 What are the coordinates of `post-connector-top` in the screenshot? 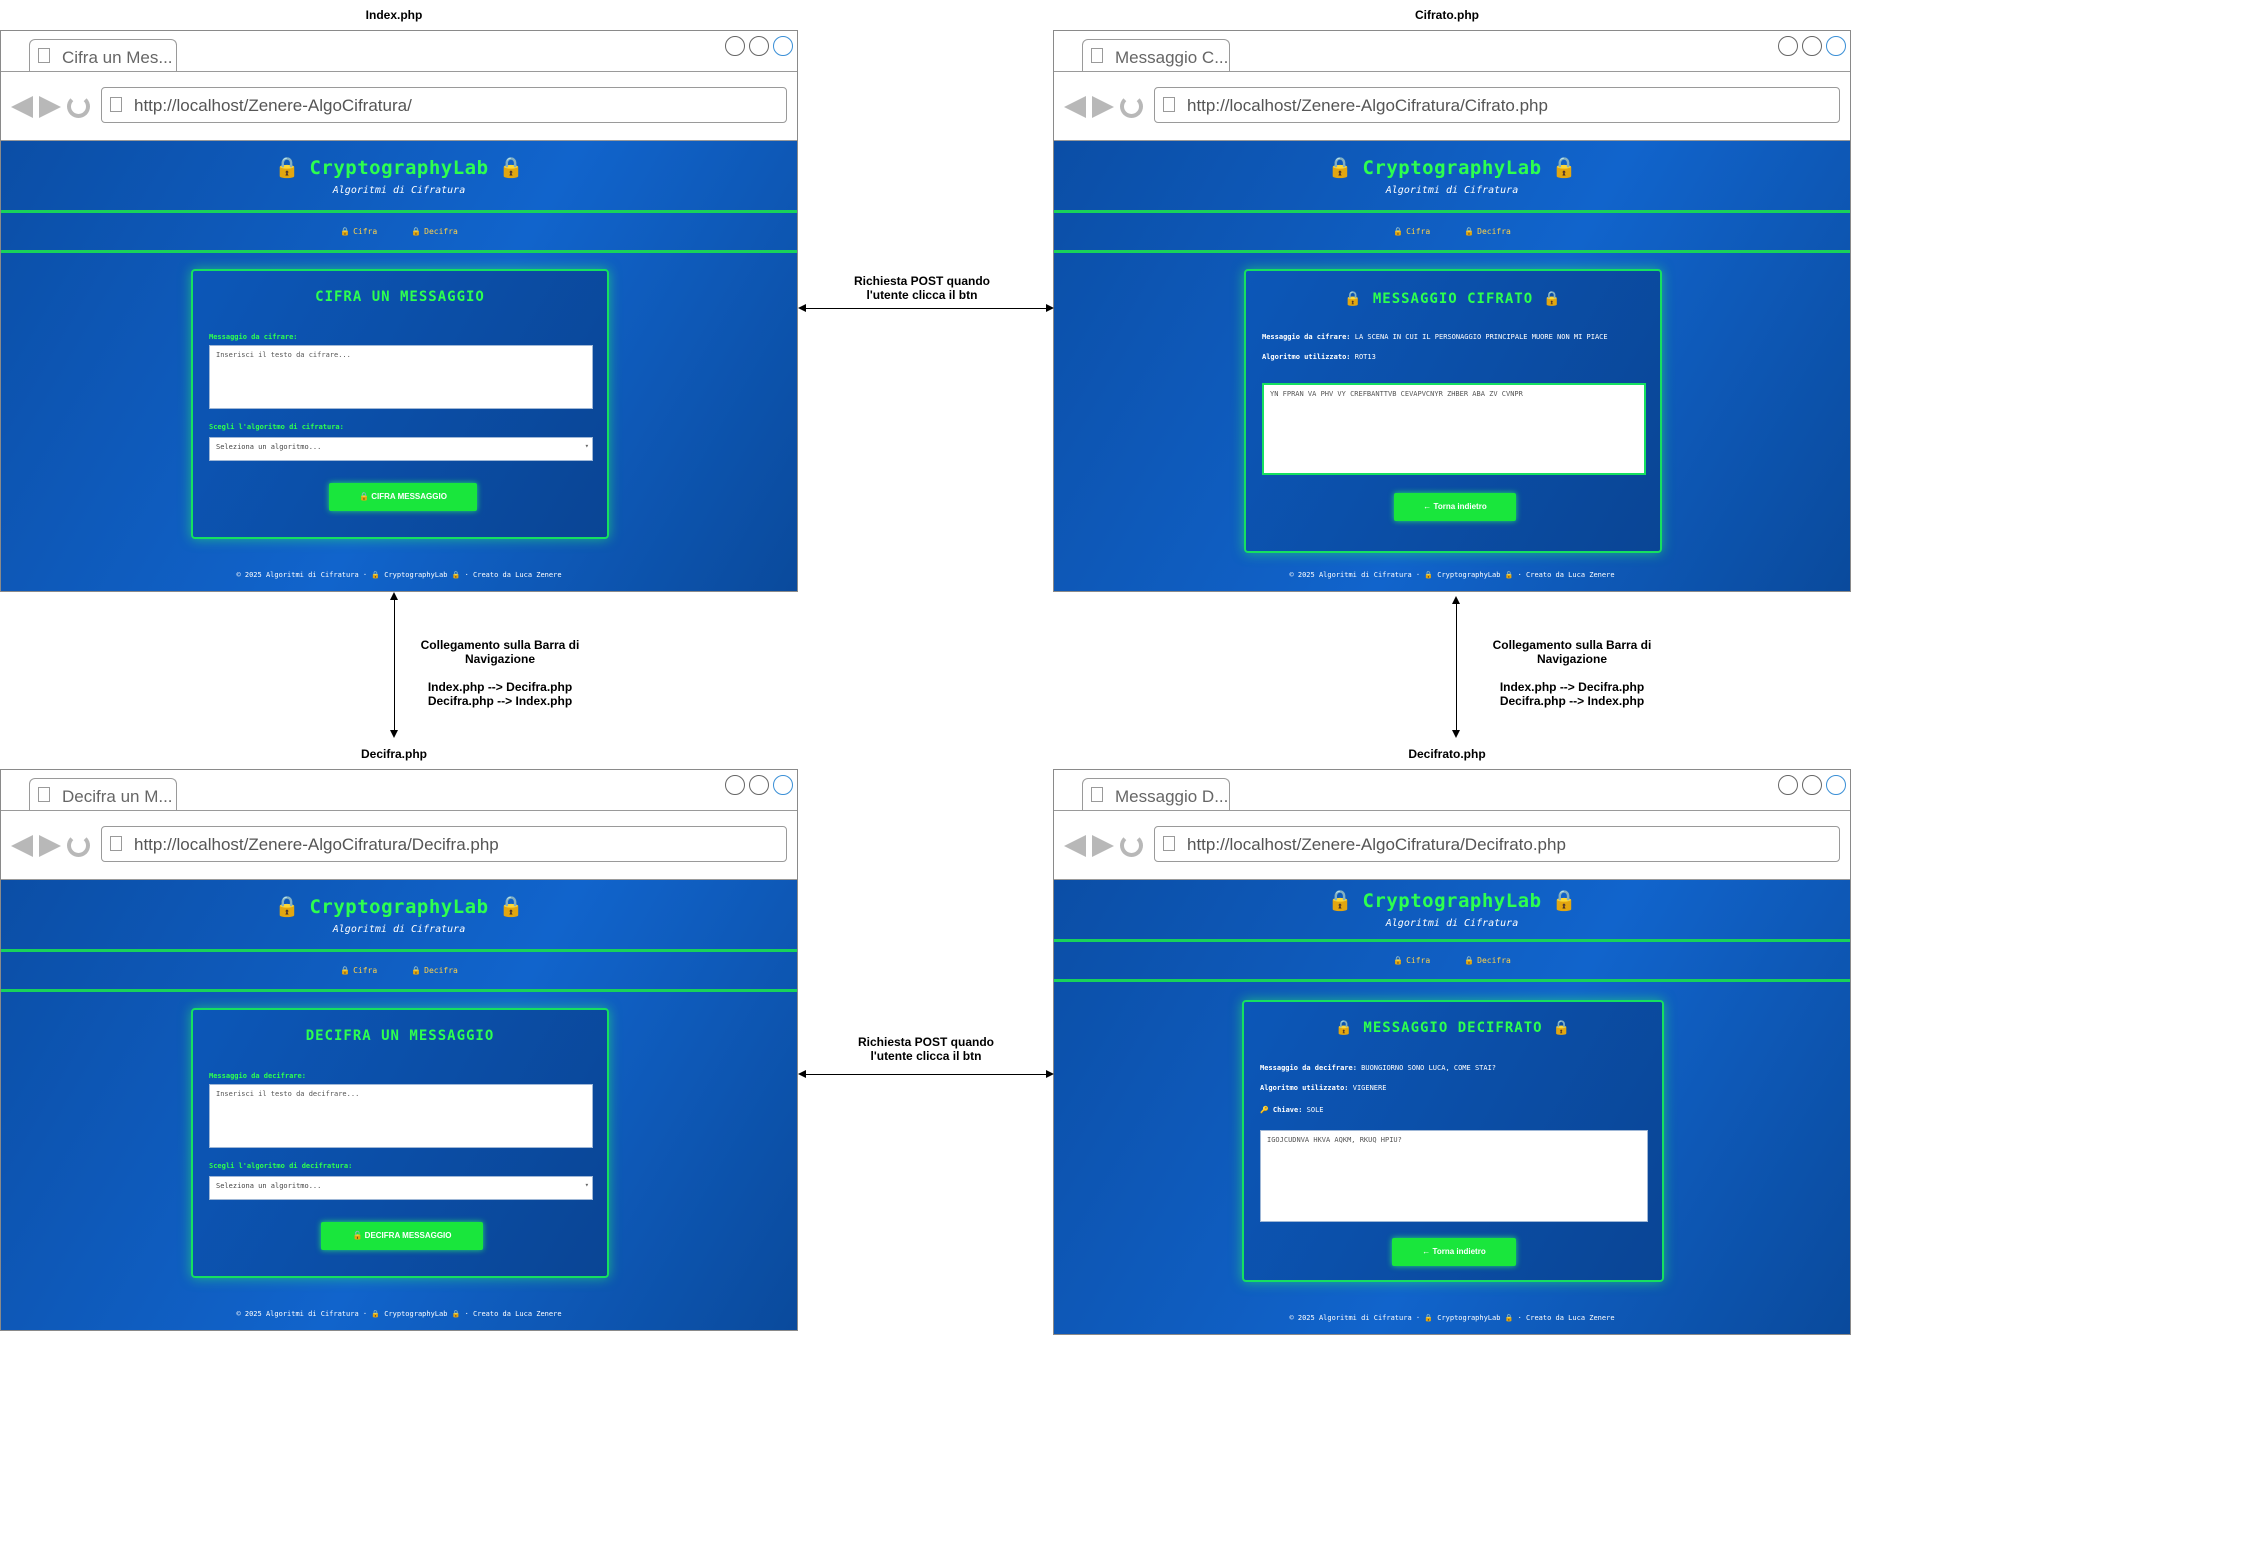 It's located at (926, 308).